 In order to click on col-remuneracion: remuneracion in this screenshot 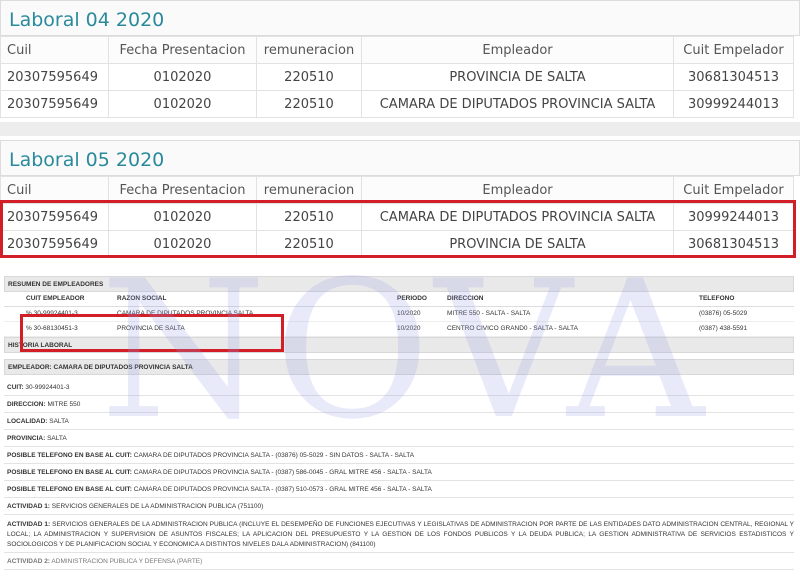, I will do `click(309, 50)`.